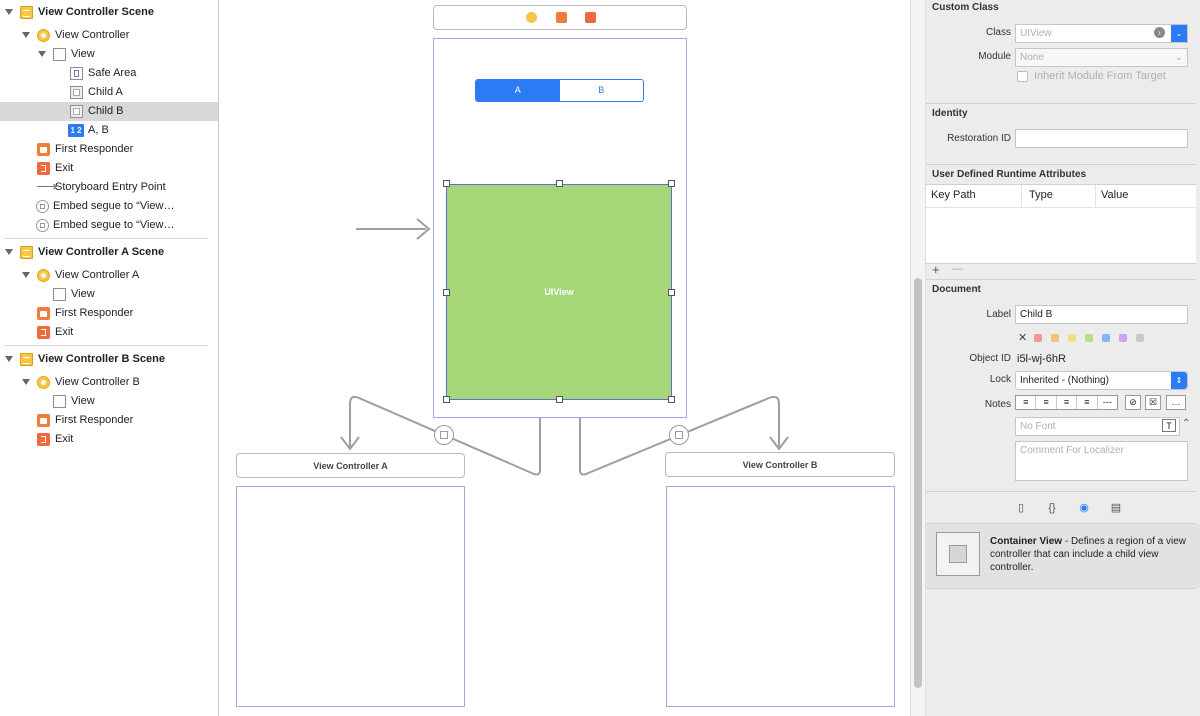  I want to click on color-picker-icon: ☒, so click(1153, 402).